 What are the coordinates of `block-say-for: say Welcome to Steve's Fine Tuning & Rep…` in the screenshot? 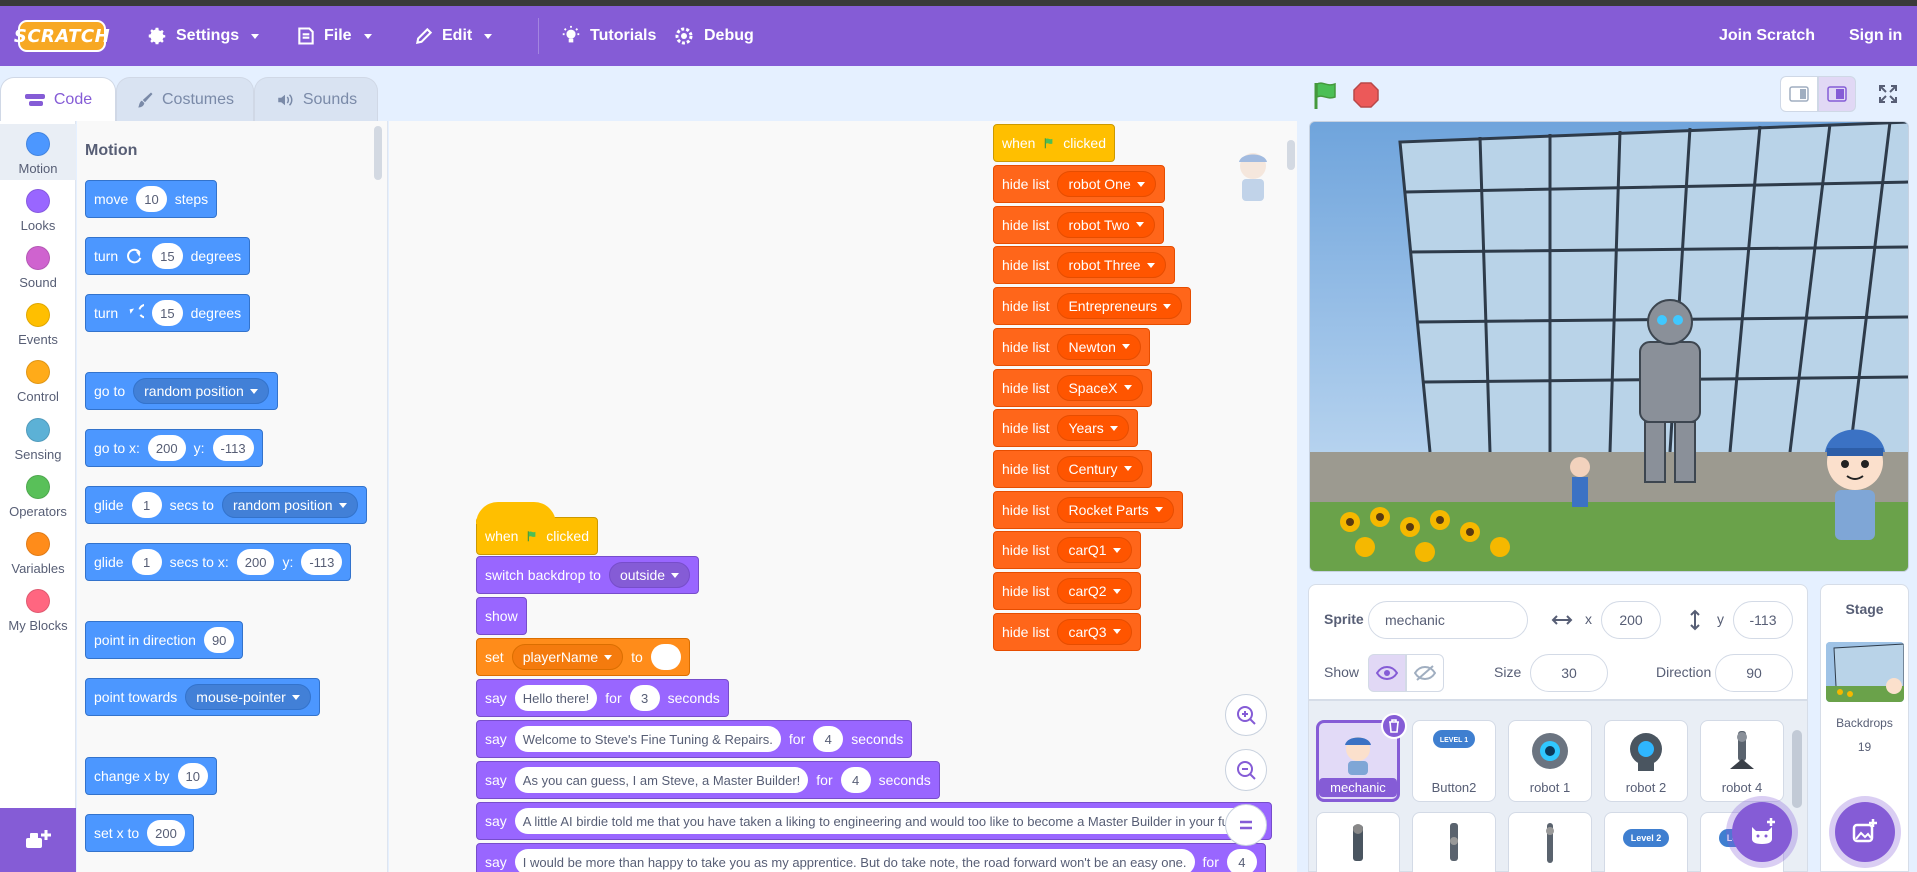 It's located at (694, 739).